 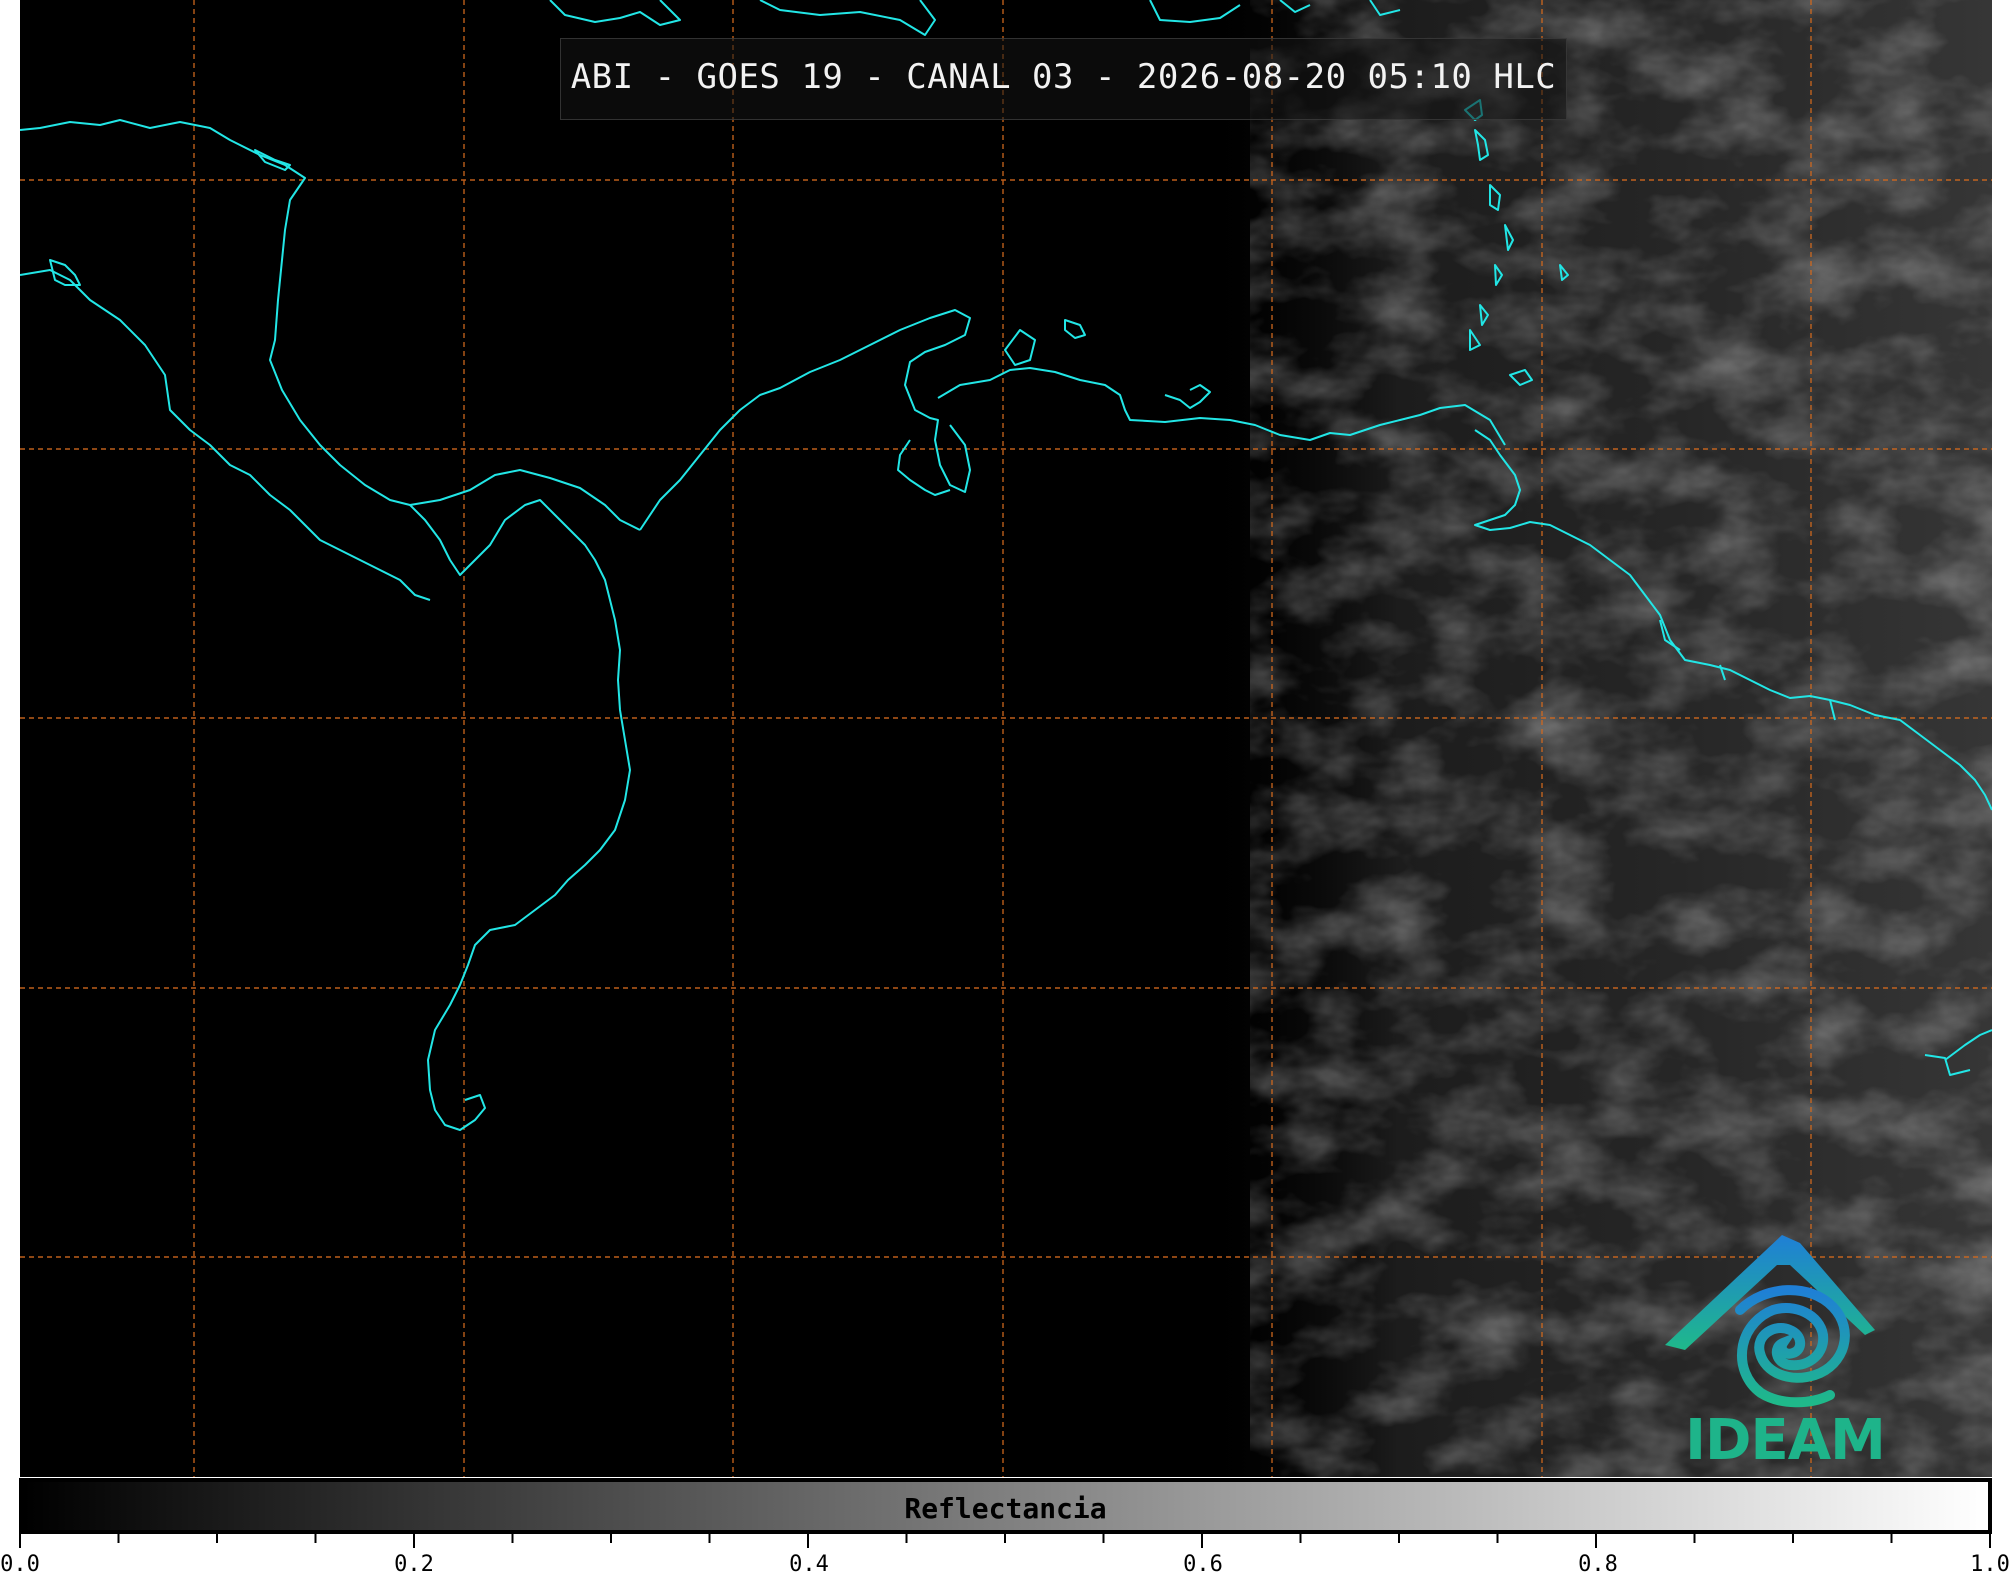 I want to click on colorbar-tick-label: 1.0, so click(x=1990, y=1564).